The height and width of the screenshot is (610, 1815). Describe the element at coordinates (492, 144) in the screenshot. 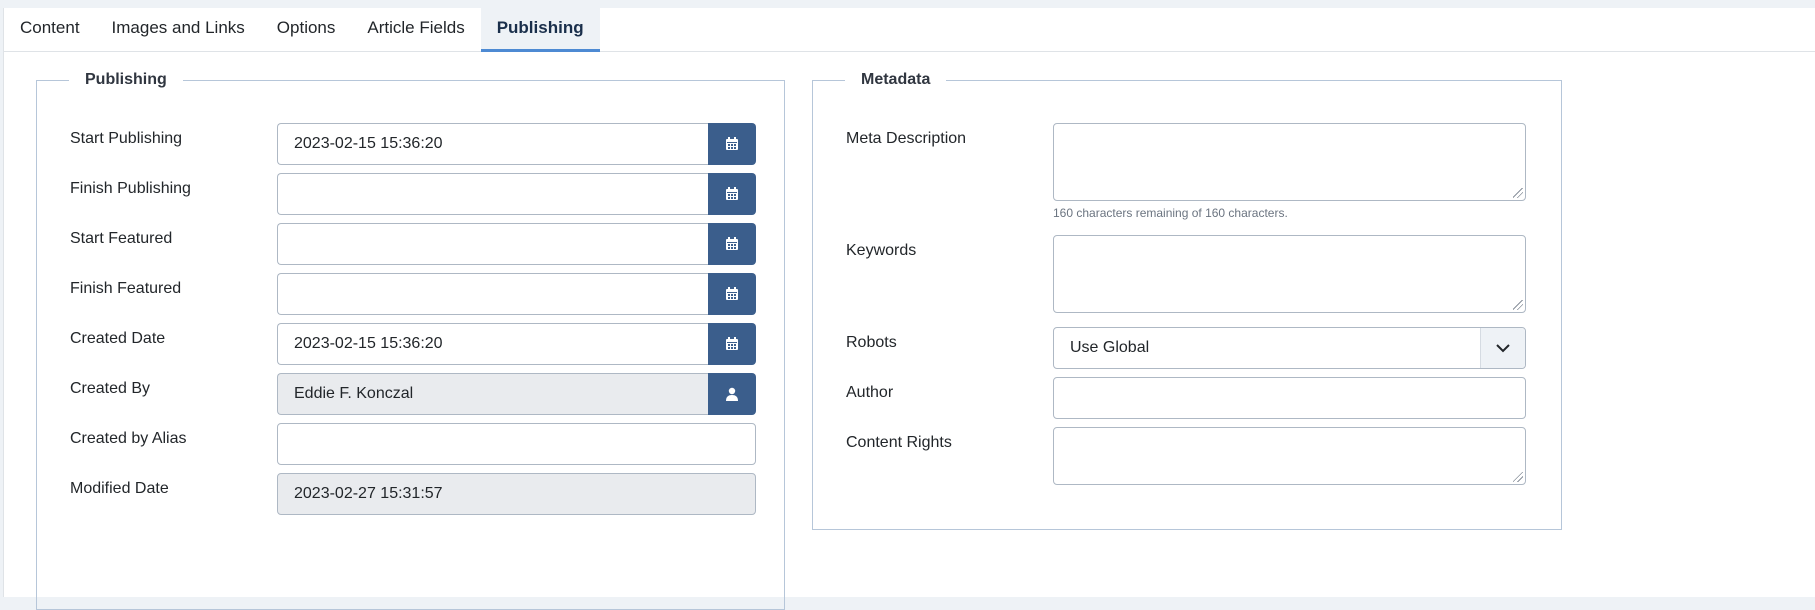

I see `start-publishing-input: 2023-02-15 15:36:20` at that location.